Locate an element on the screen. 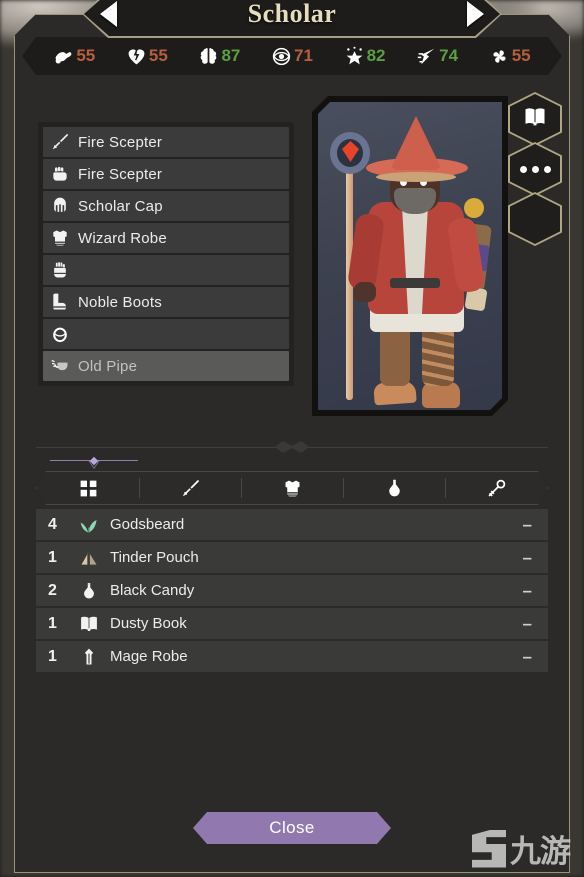 The height and width of the screenshot is (877, 584). stat-magic: 82 is located at coordinates (365, 56).